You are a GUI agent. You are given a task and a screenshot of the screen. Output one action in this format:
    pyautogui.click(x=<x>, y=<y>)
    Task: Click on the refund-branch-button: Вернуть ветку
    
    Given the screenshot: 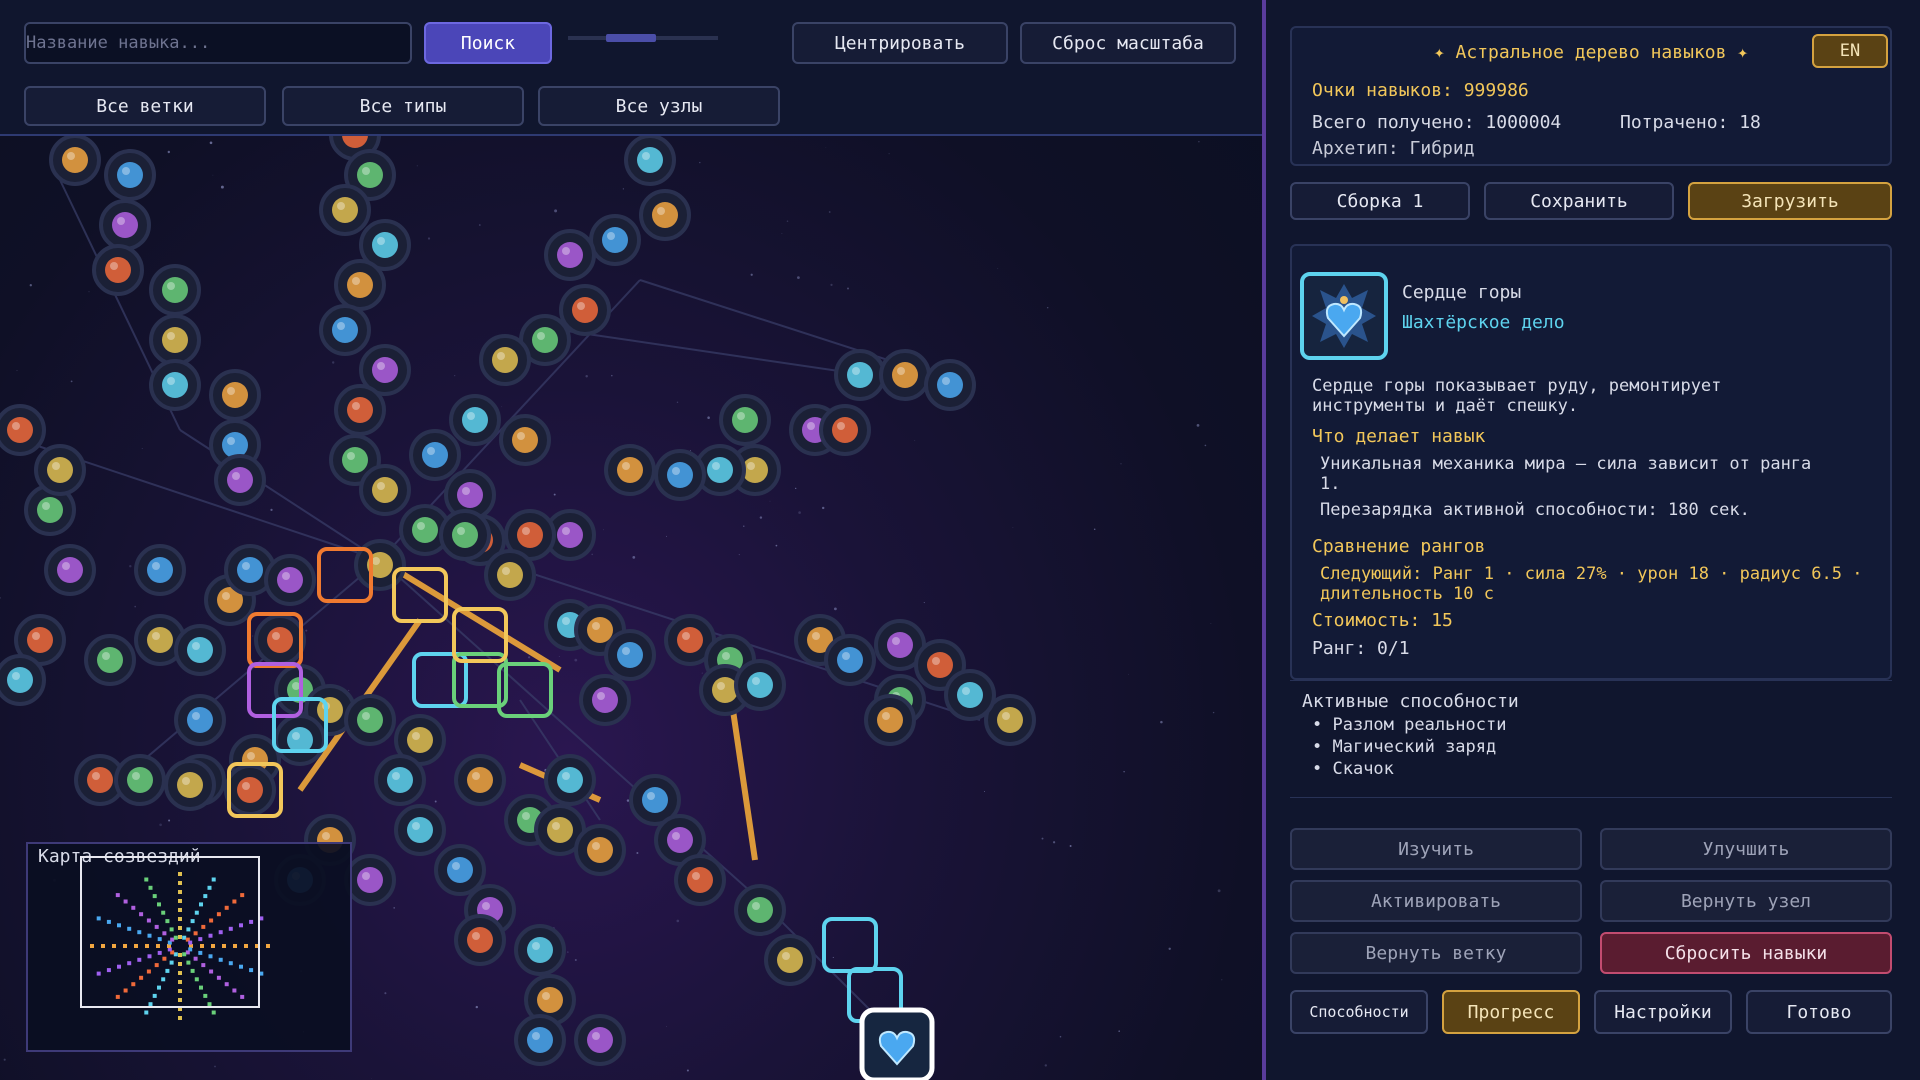 What is the action you would take?
    pyautogui.click(x=1436, y=953)
    